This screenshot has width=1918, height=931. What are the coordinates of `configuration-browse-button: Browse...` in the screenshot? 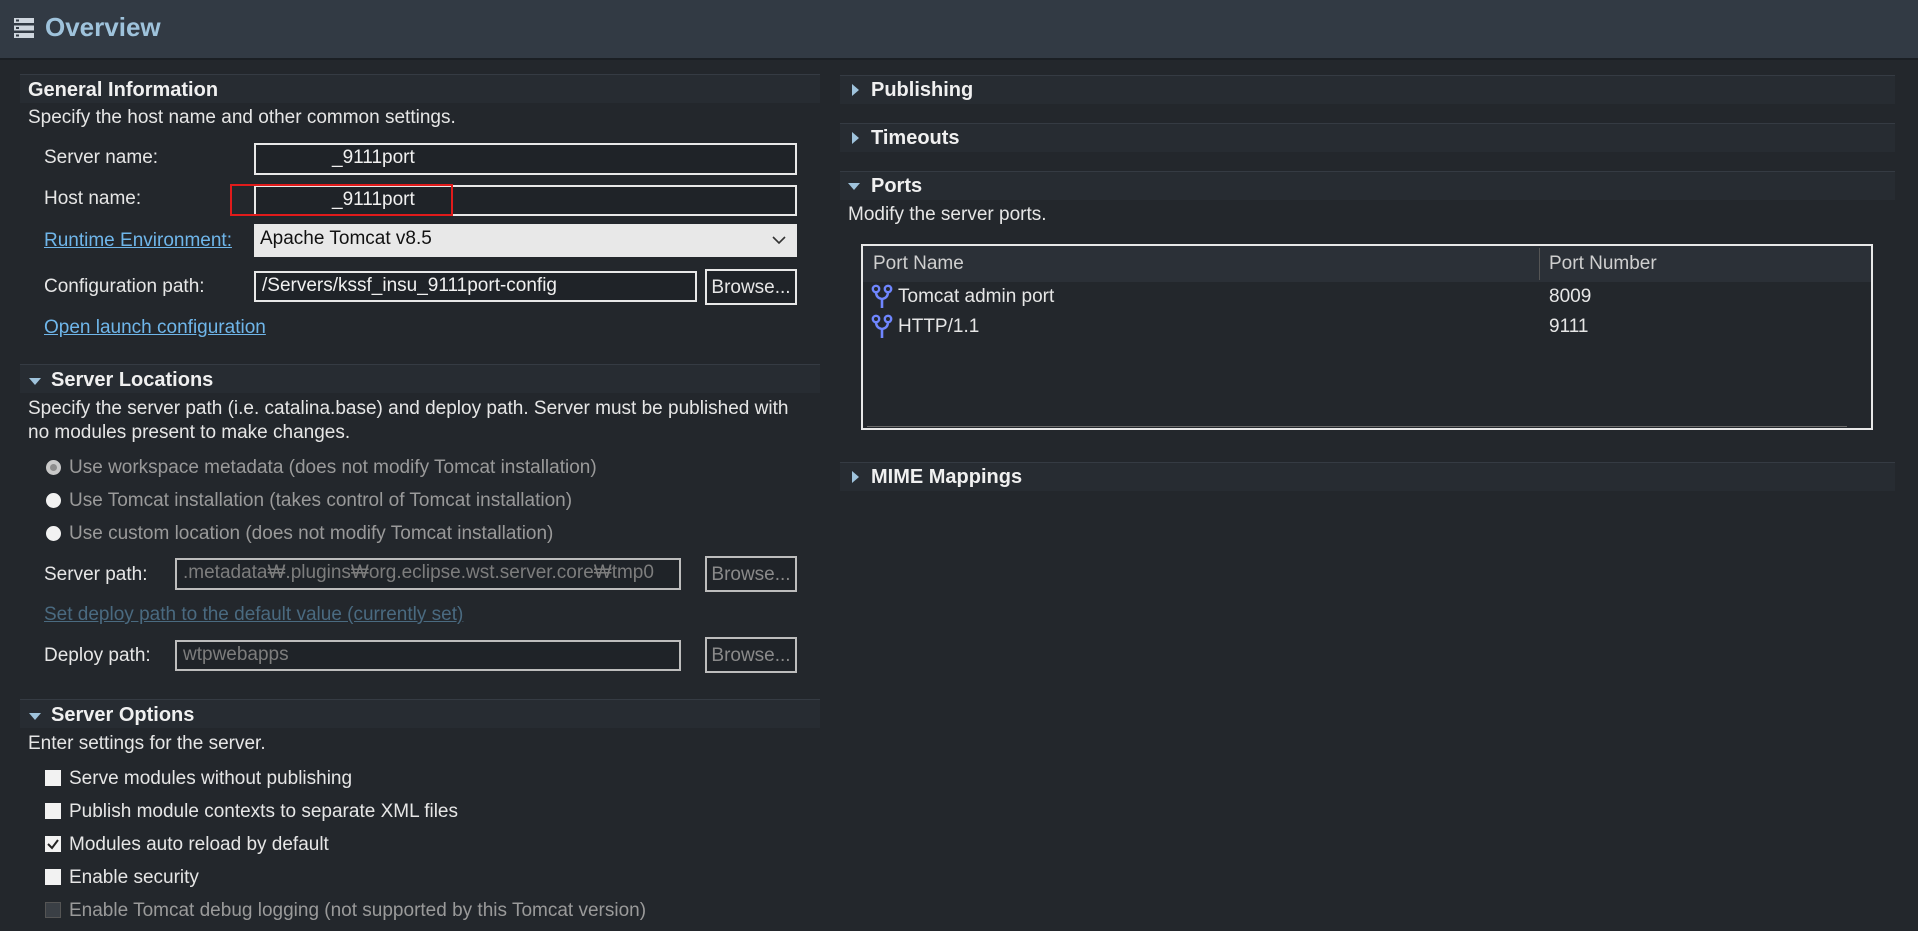 It's located at (751, 287).